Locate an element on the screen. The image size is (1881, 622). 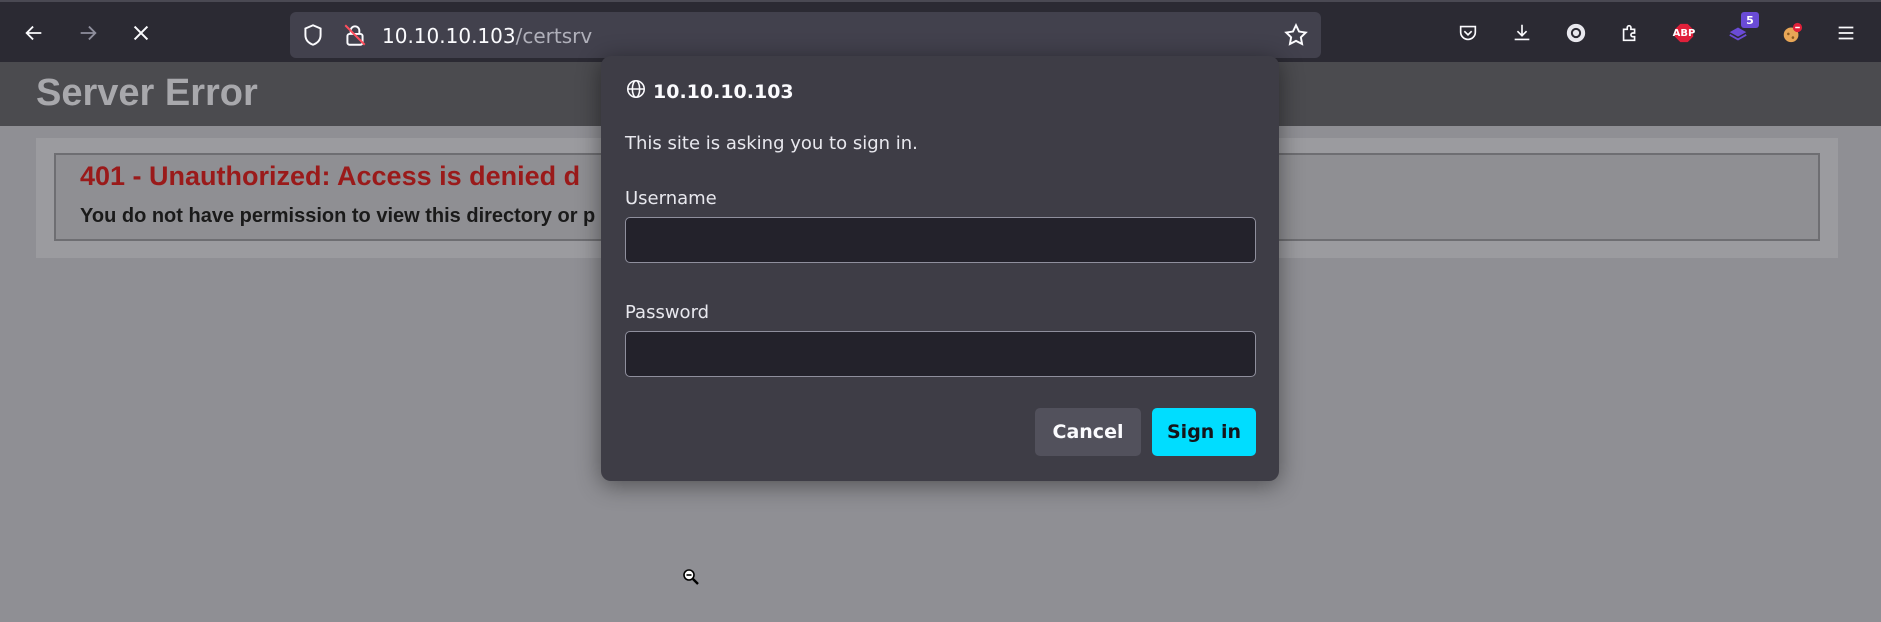
back-arrow-icon is located at coordinates (34, 33).